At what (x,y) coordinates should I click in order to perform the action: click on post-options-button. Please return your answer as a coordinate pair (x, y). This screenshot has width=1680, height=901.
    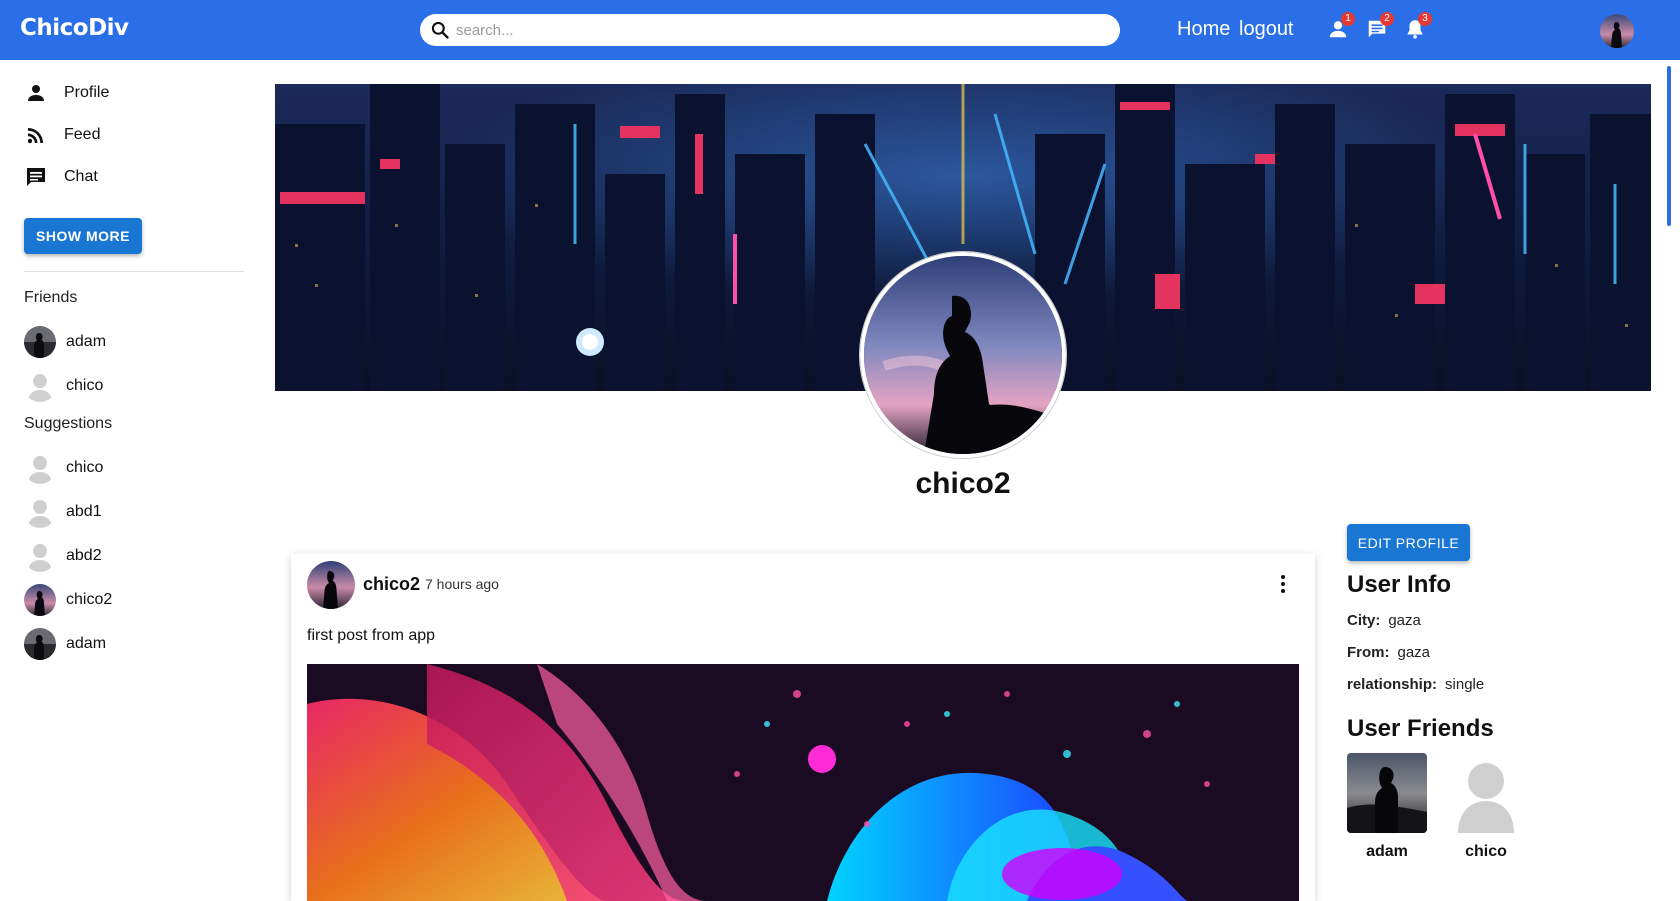
    Looking at the image, I should click on (1283, 584).